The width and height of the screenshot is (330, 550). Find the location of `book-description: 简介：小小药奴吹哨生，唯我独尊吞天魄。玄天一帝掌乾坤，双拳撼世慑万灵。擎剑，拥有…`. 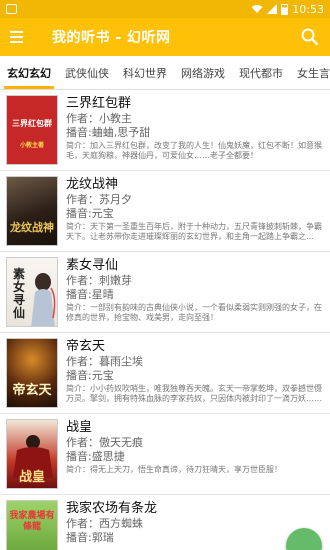

book-description: 简介：小小药奴吹哨生，唯我独尊吞天魄。玄天一帝掌乾坤，双拳撼世慑万灵。擎剑，拥有… is located at coordinates (194, 393).